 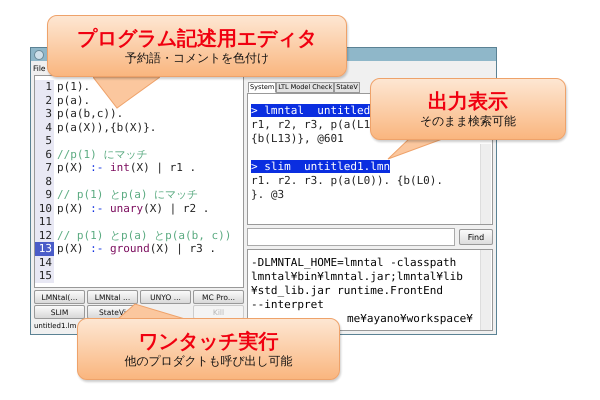 What do you see at coordinates (347, 180) in the screenshot?
I see `output-line: r1. r2. r3. p(a(L0)). {b(L0).` at bounding box center [347, 180].